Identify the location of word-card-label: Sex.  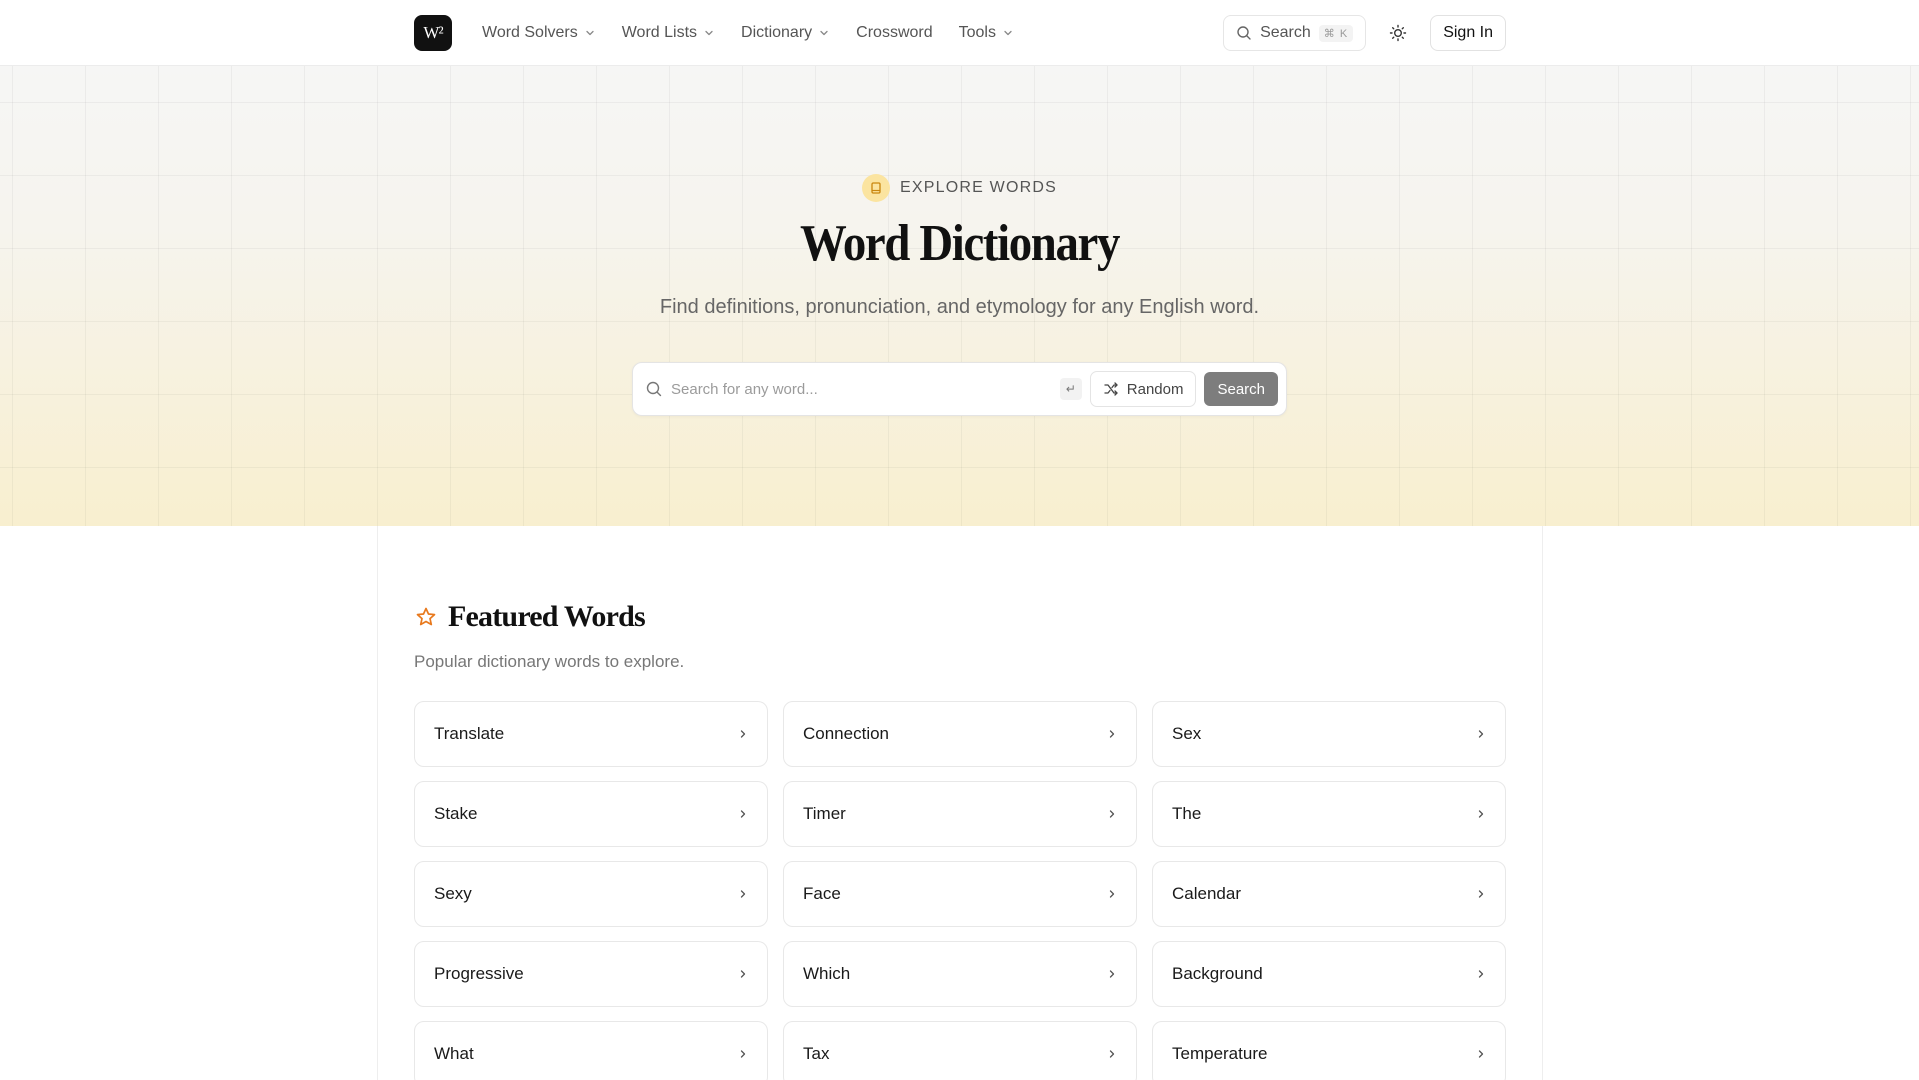
(1187, 733).